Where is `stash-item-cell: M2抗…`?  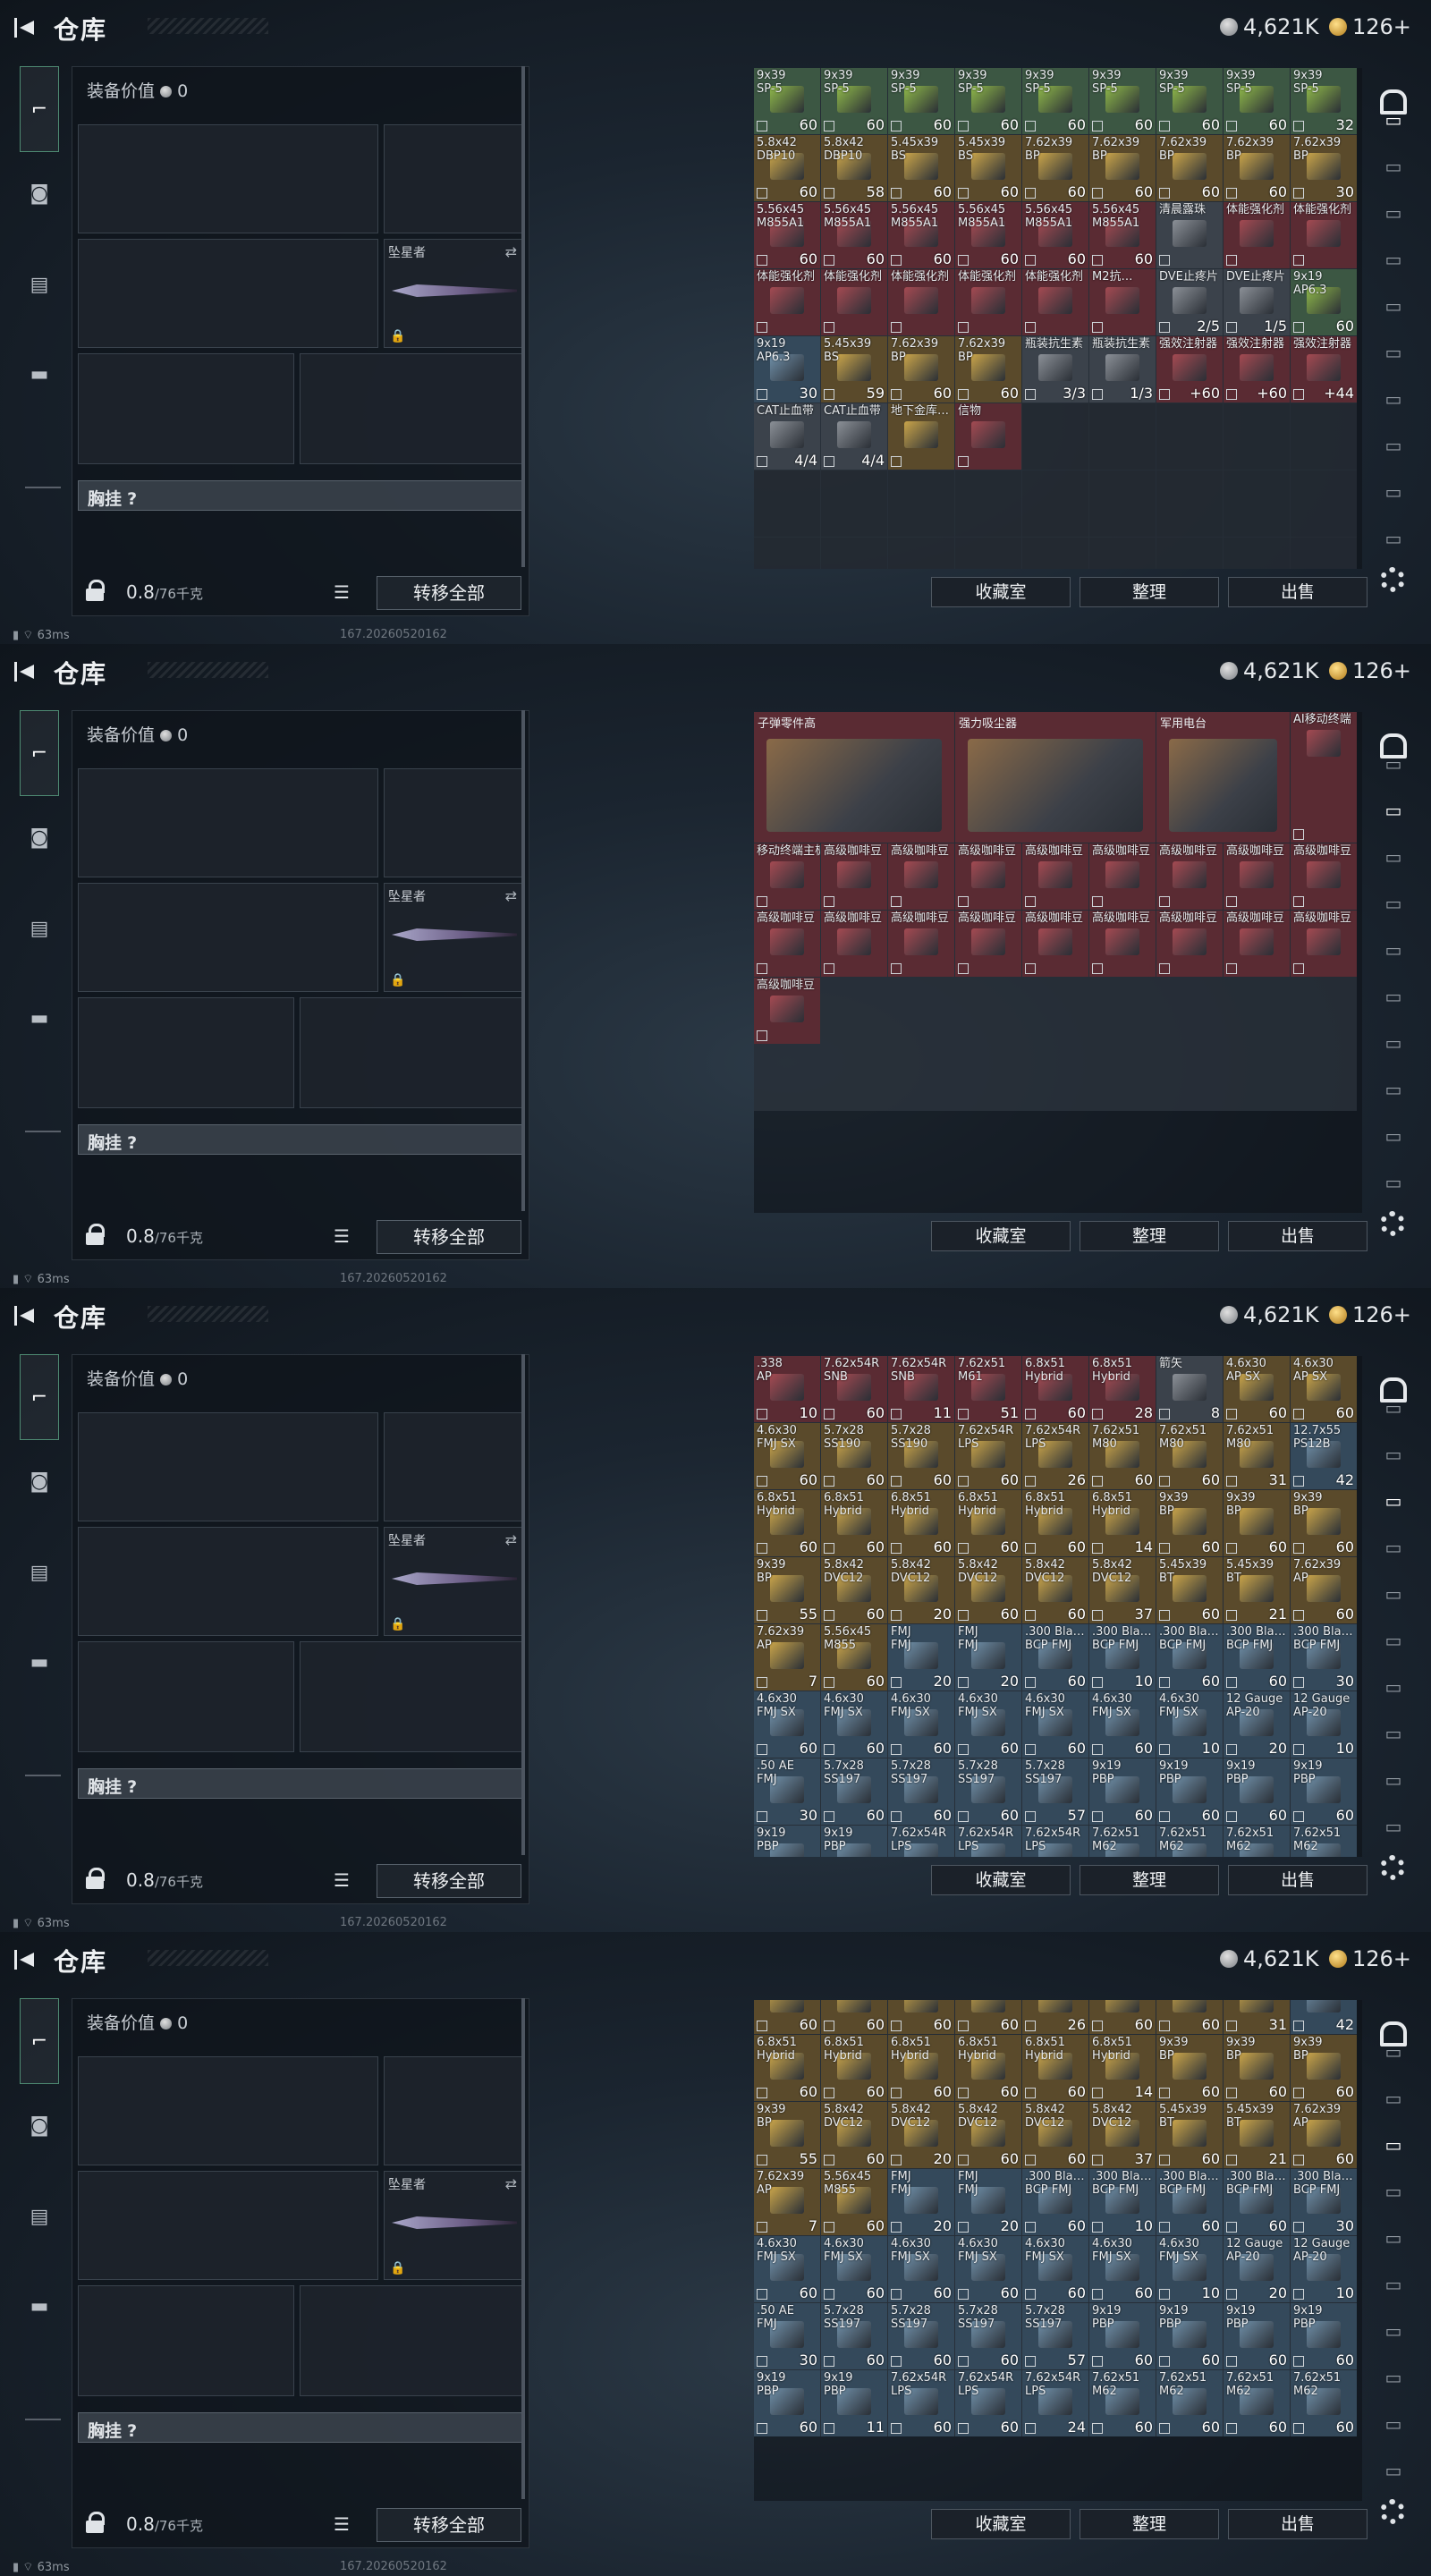 stash-item-cell: M2抗… is located at coordinates (1123, 302).